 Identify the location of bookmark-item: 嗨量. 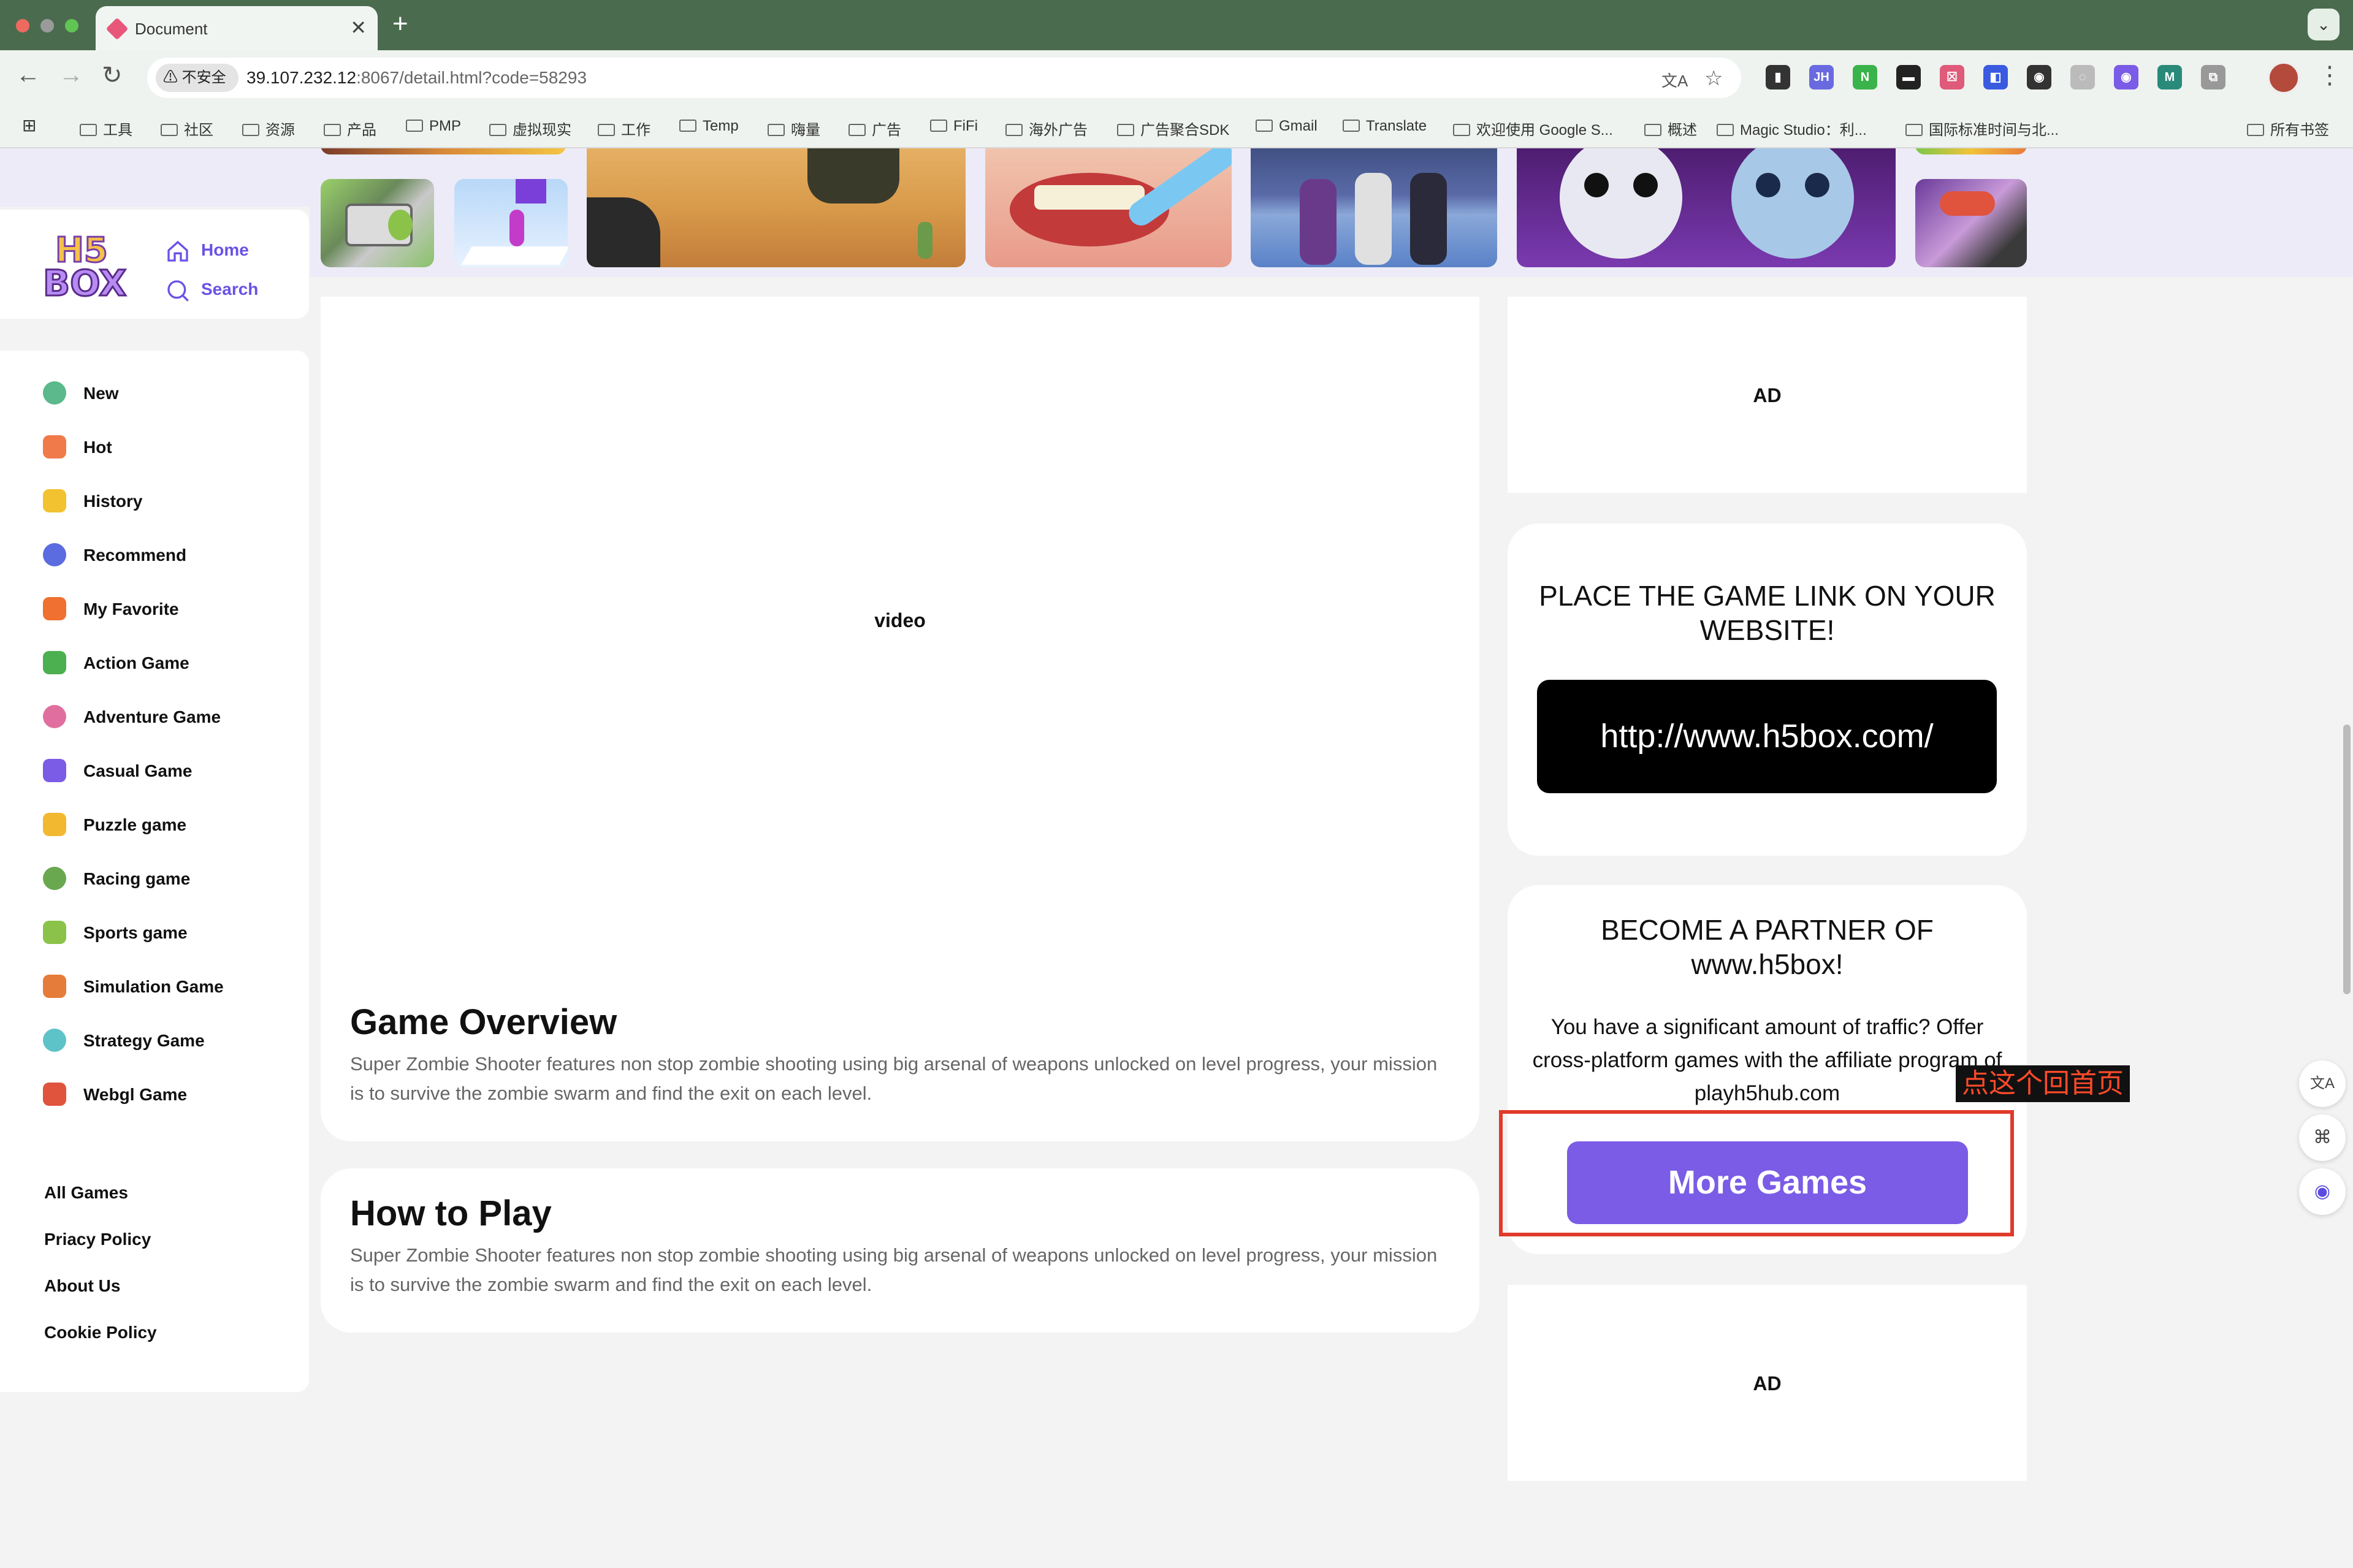
(794, 129).